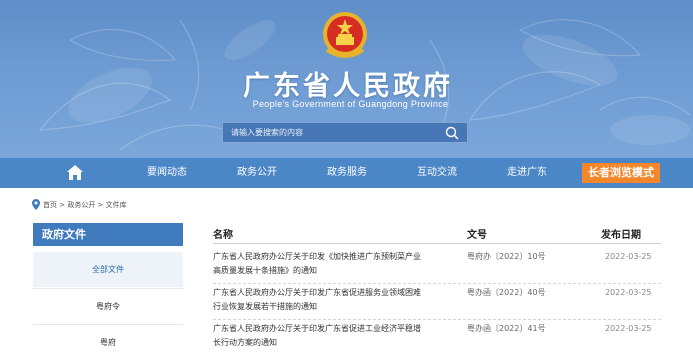 Image resolution: width=693 pixels, height=360 pixels. What do you see at coordinates (347, 173) in the screenshot?
I see `nav-item-services: 政务服务` at bounding box center [347, 173].